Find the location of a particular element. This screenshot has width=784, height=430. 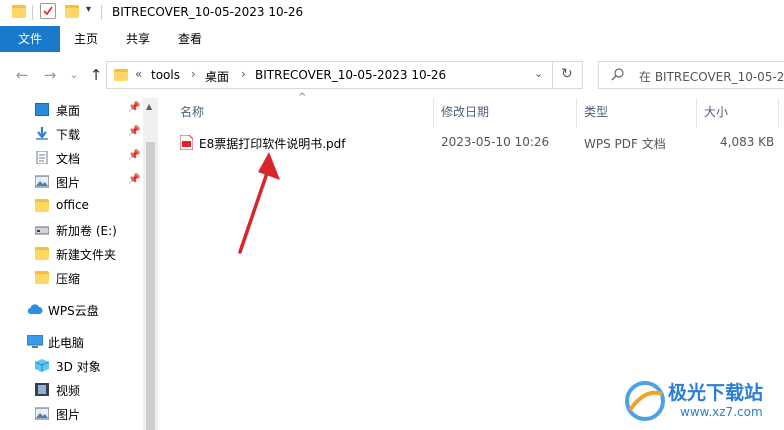

tab-file: 文件 is located at coordinates (30, 39).